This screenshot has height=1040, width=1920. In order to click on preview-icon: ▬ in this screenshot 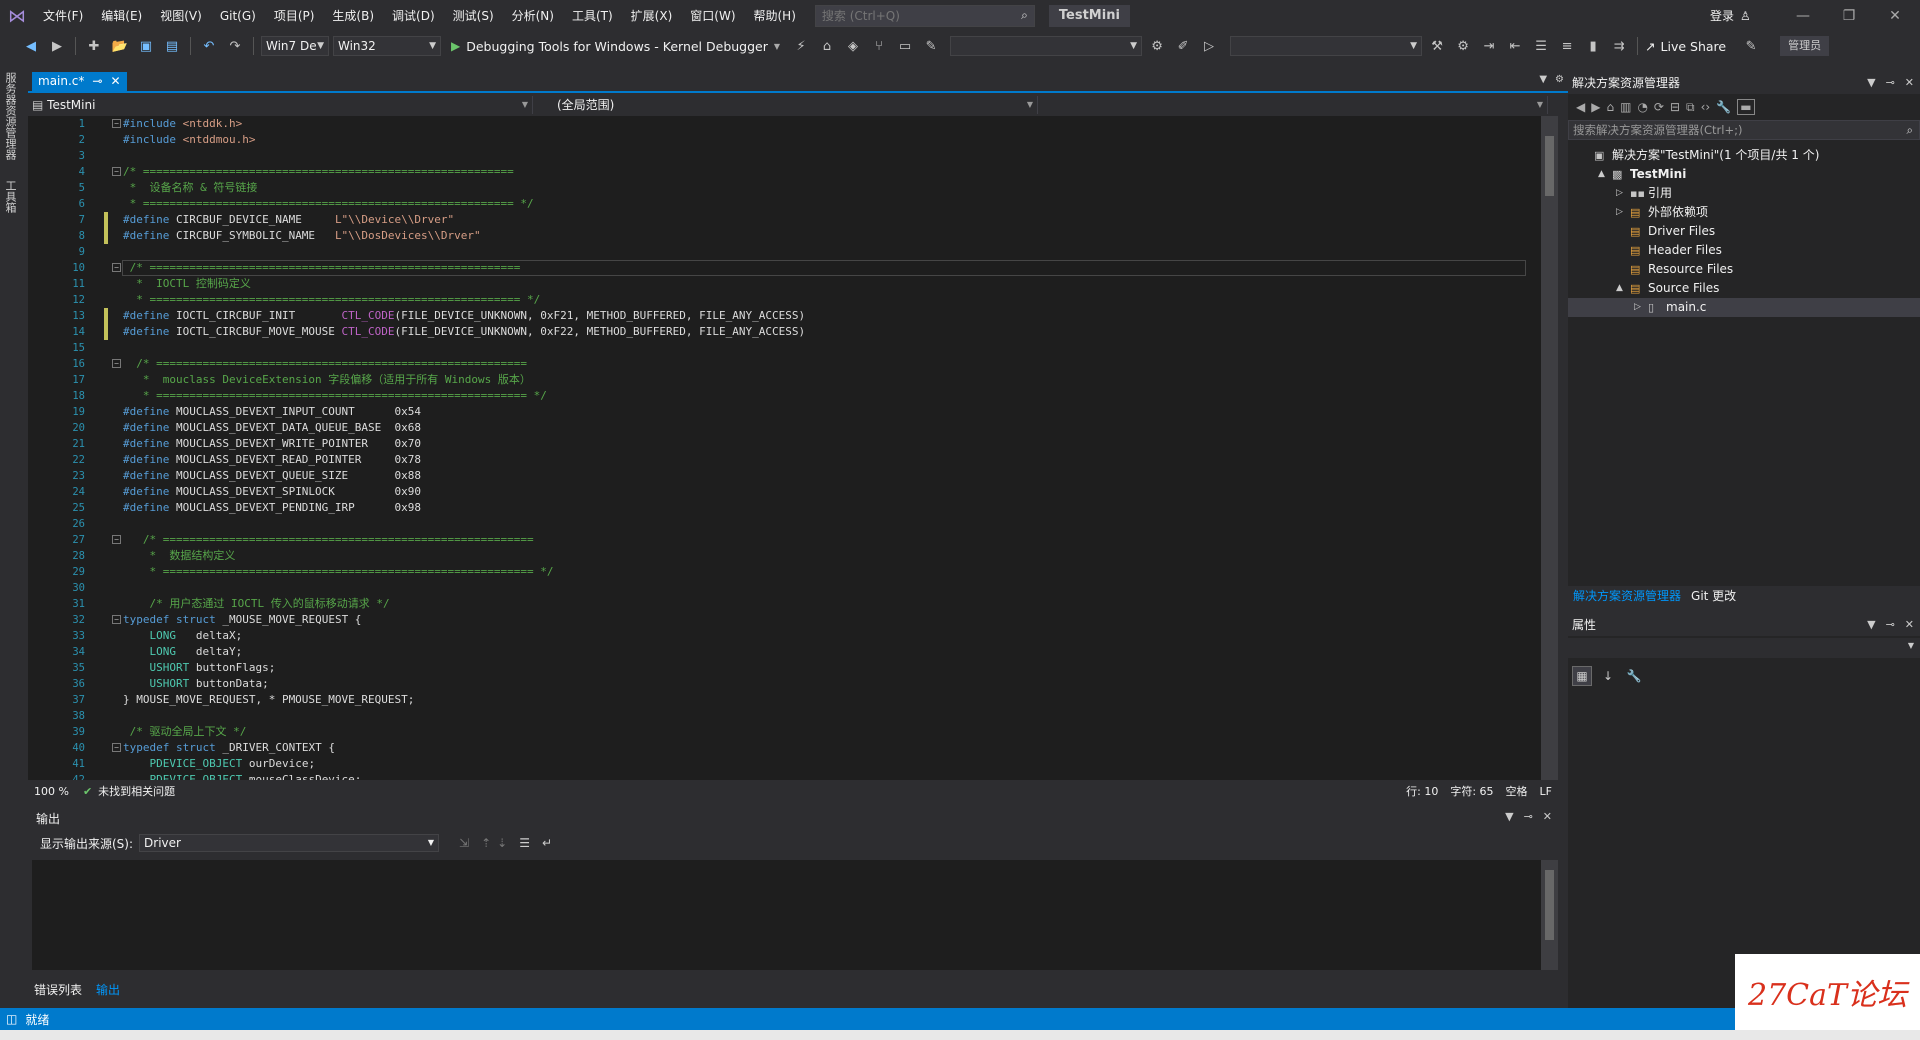, I will do `click(1746, 107)`.